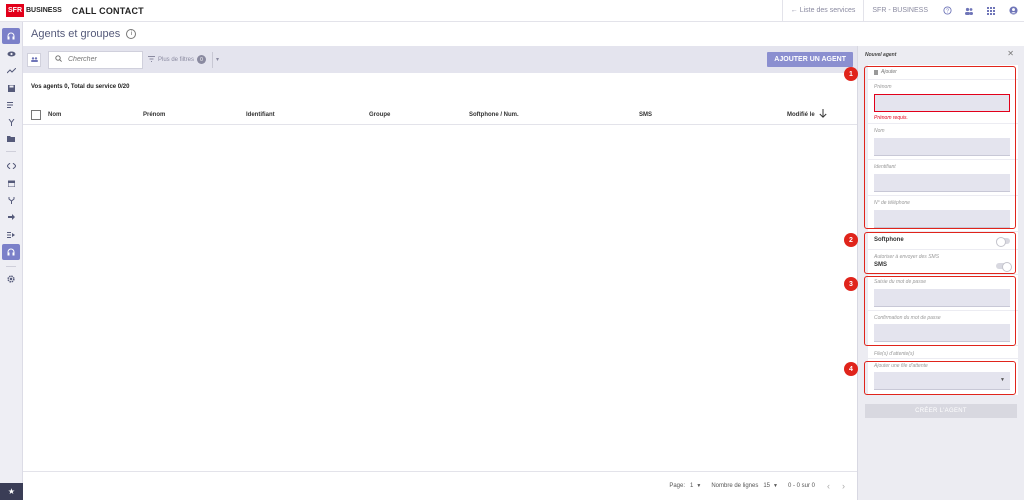  I want to click on calendar-nav-icon, so click(11, 183).